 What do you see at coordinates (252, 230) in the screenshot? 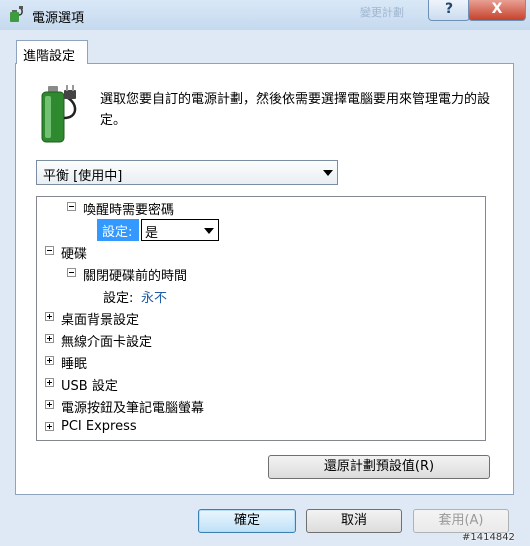
I see `tree-setting-row: 設定: 是` at bounding box center [252, 230].